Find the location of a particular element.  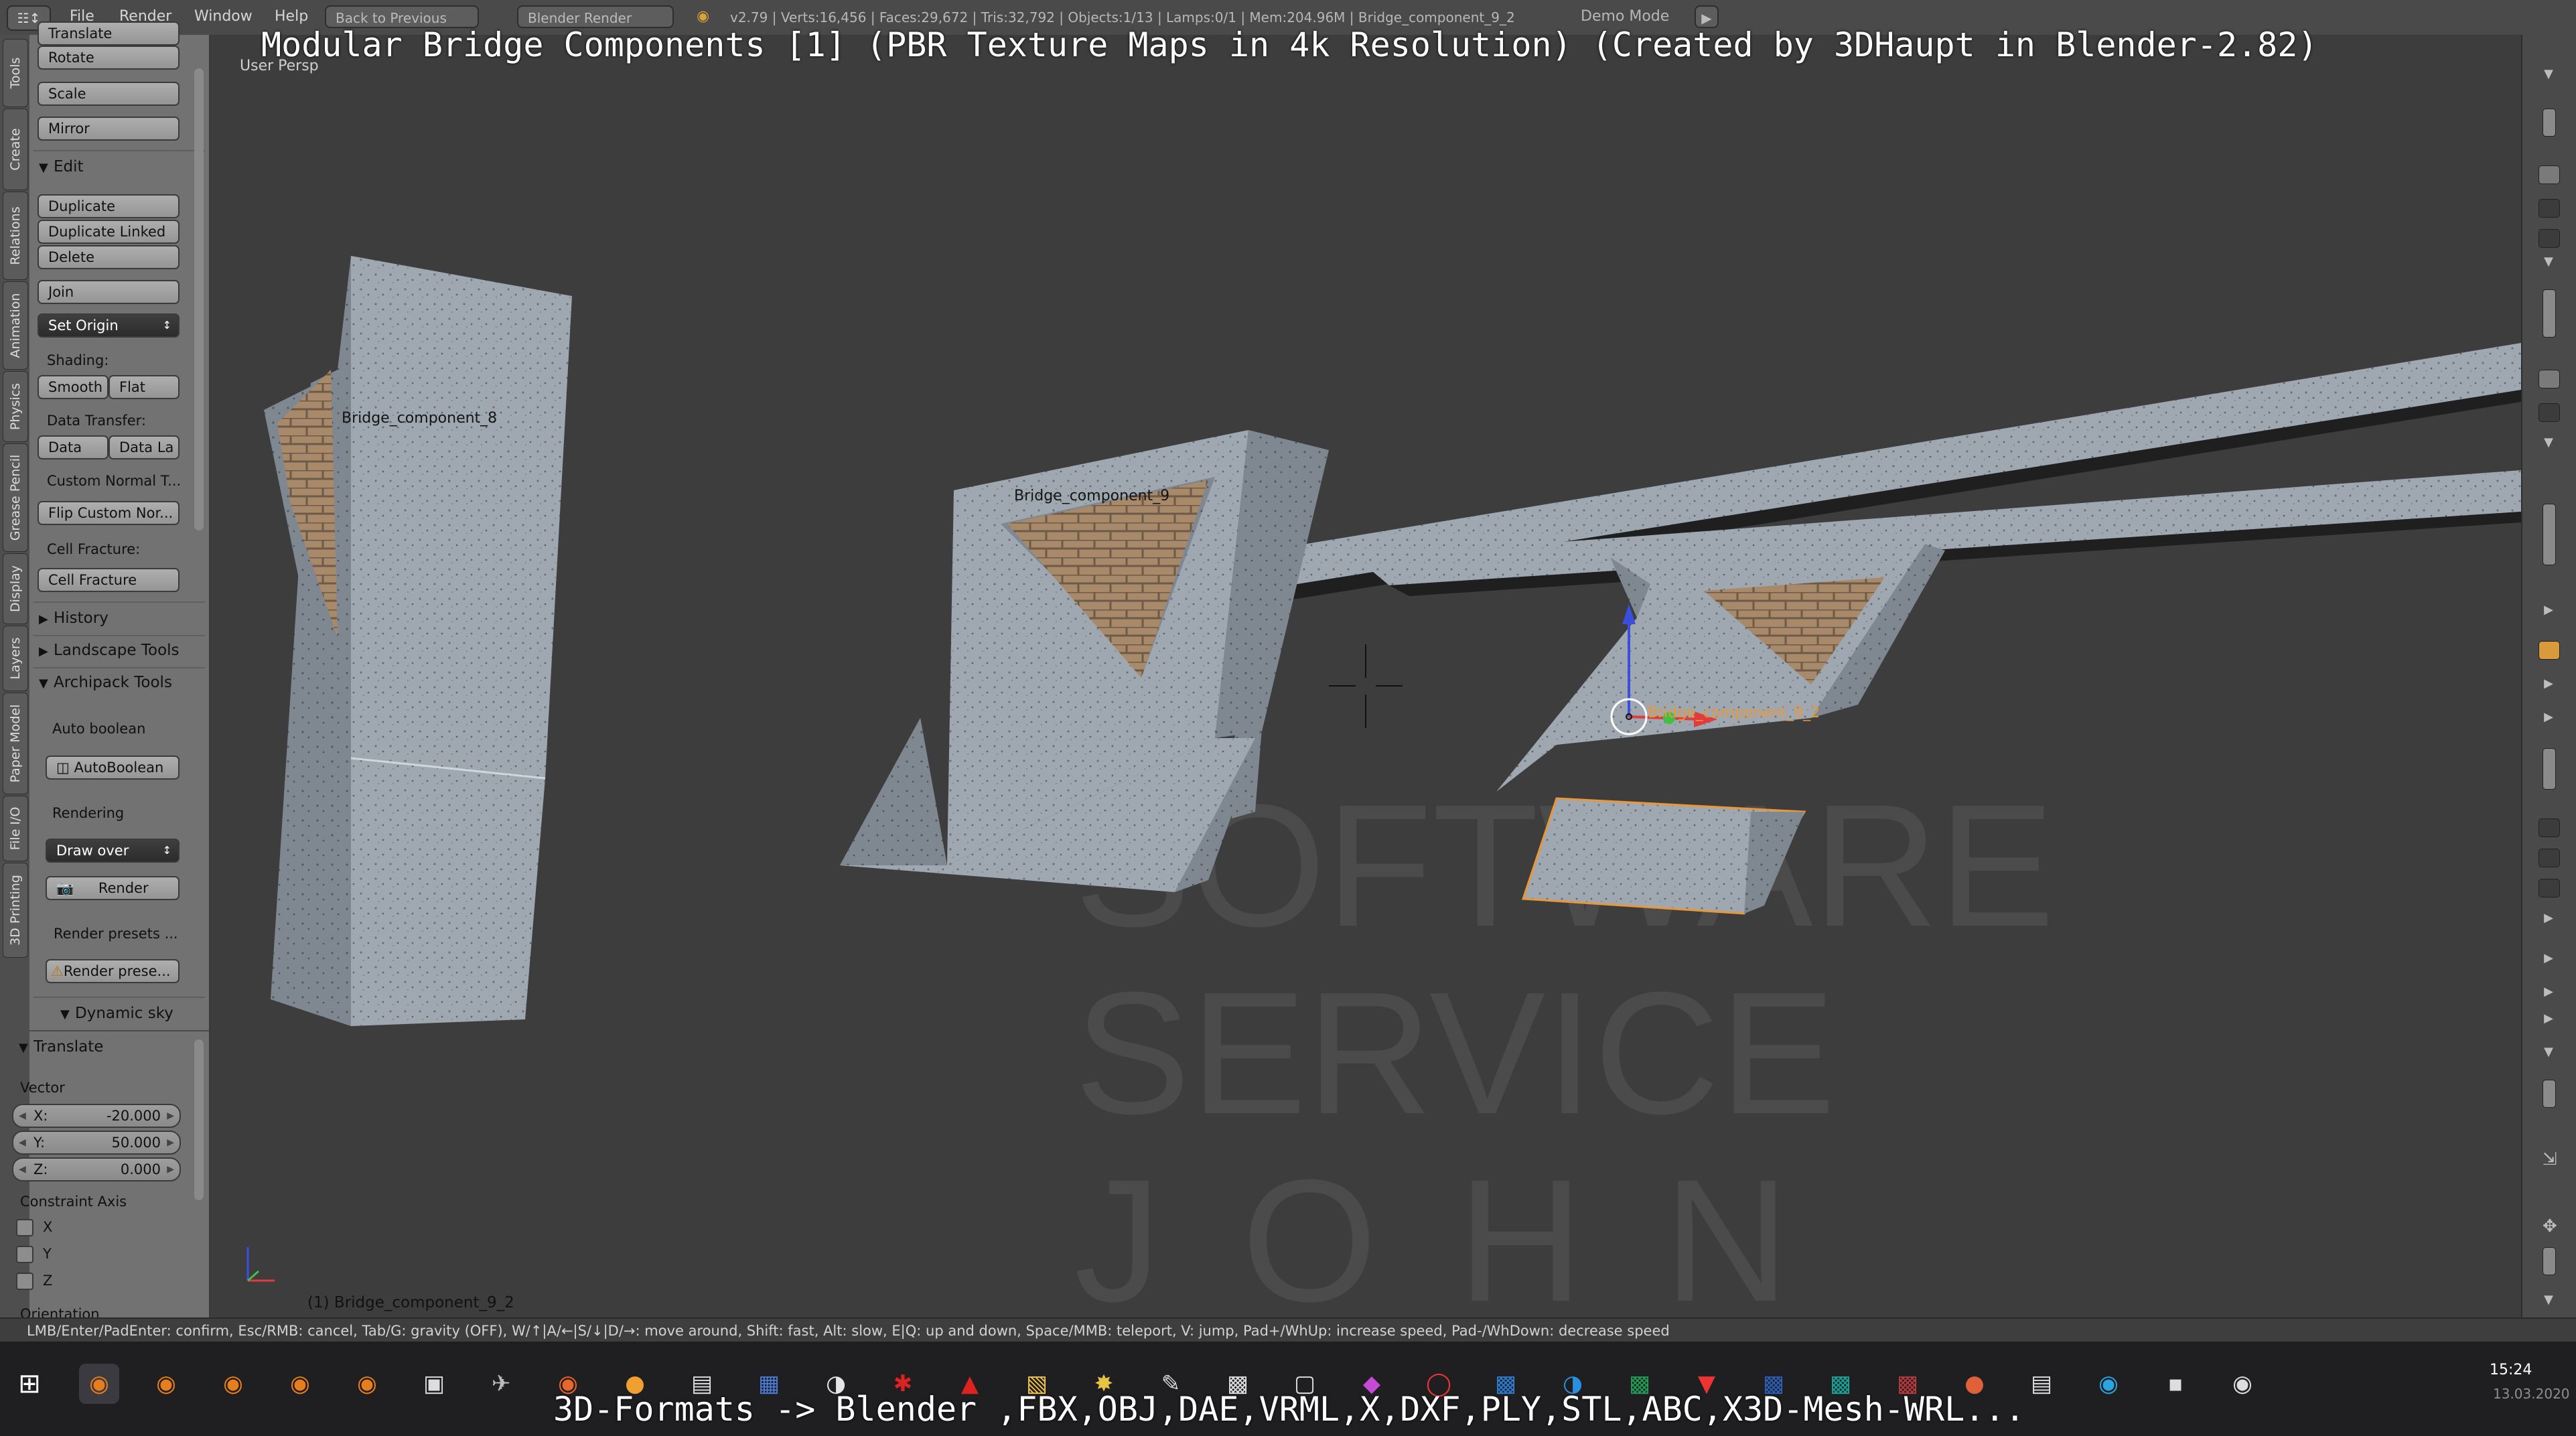

tab-3d-printing: 3D Printing is located at coordinates (15, 911).